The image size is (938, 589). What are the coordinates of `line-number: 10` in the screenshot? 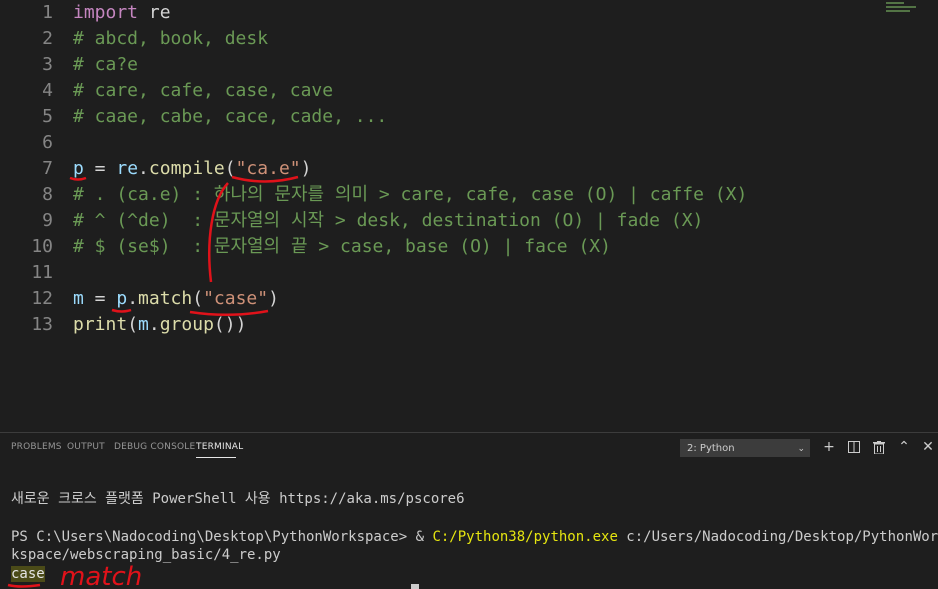 It's located at (42, 246).